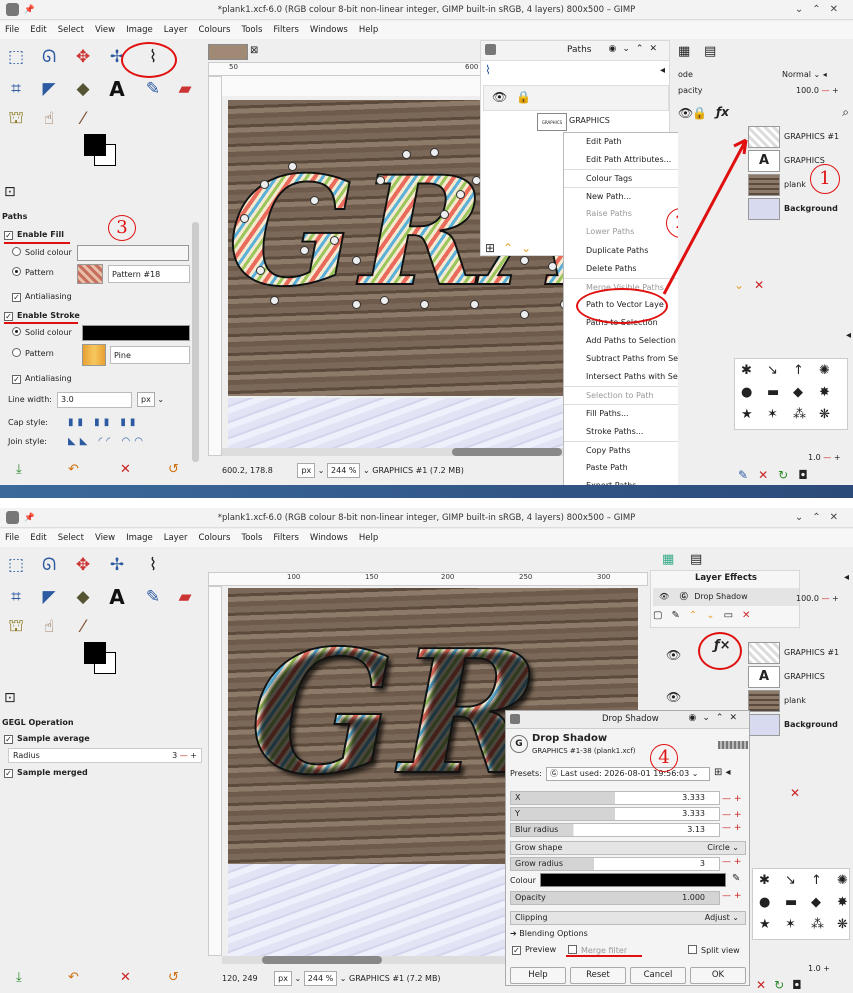 Image resolution: width=853 pixels, height=993 pixels. I want to click on smudge-icon: ☝, so click(49, 627).